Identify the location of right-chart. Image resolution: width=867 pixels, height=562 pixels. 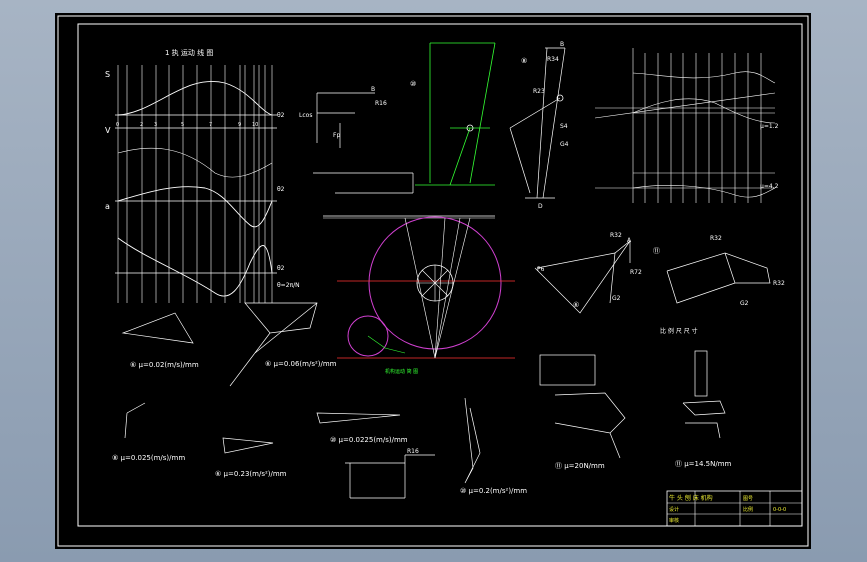
(685, 125).